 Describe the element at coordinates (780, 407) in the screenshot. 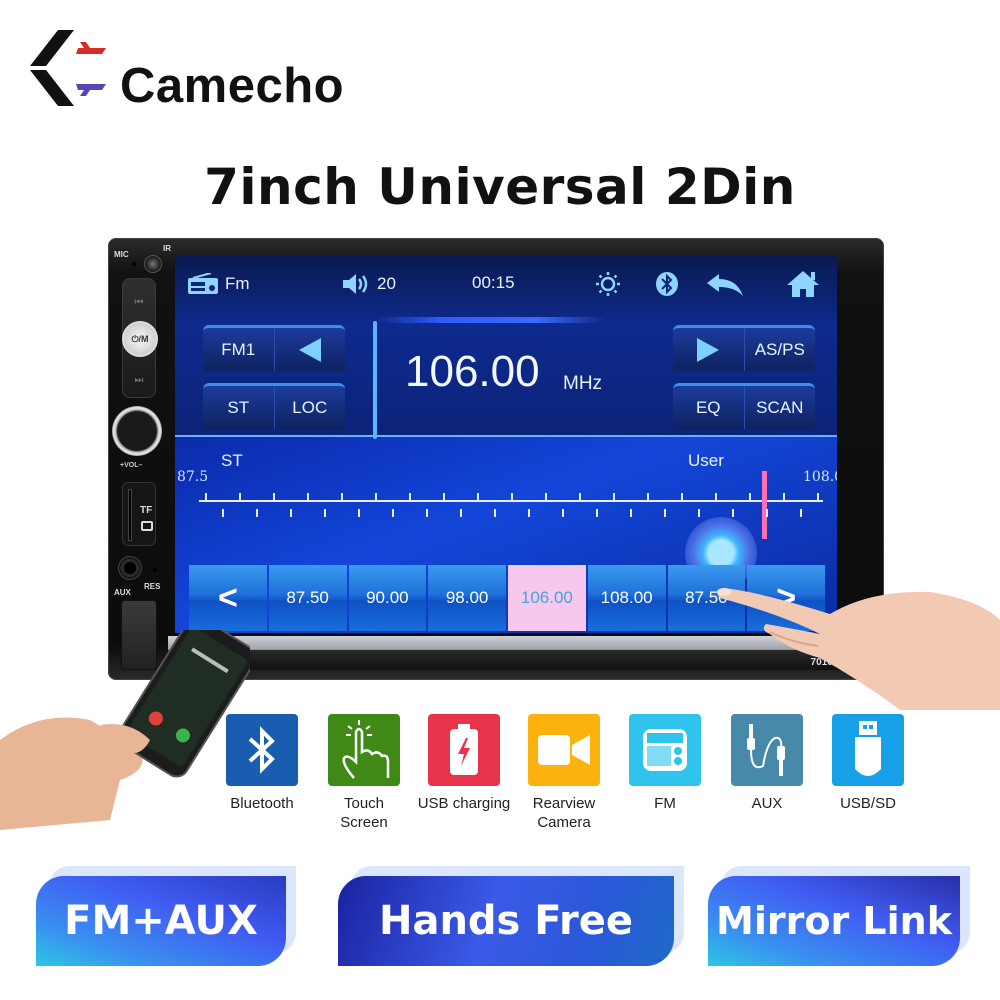

I see `scan-button: SCAN` at that location.